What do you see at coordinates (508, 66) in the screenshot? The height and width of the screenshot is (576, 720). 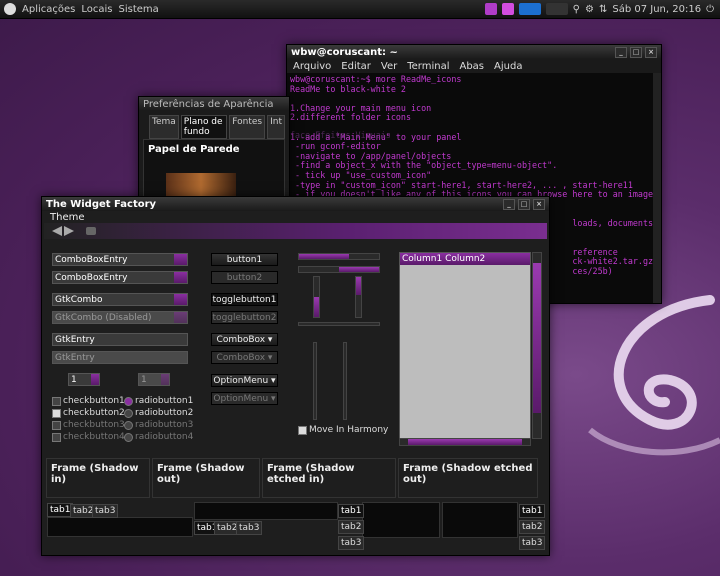 I see `menu-help: Ajuda` at bounding box center [508, 66].